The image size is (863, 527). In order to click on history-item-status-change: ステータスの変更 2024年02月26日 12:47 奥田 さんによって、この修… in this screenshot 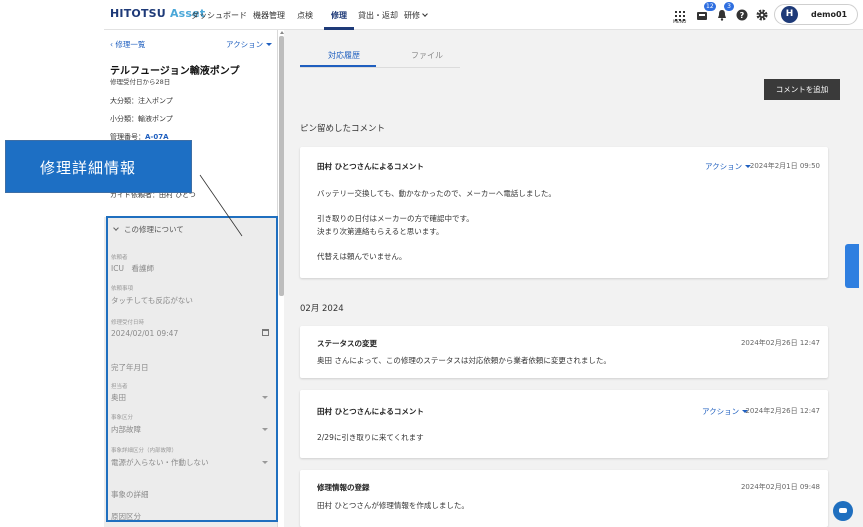, I will do `click(564, 352)`.